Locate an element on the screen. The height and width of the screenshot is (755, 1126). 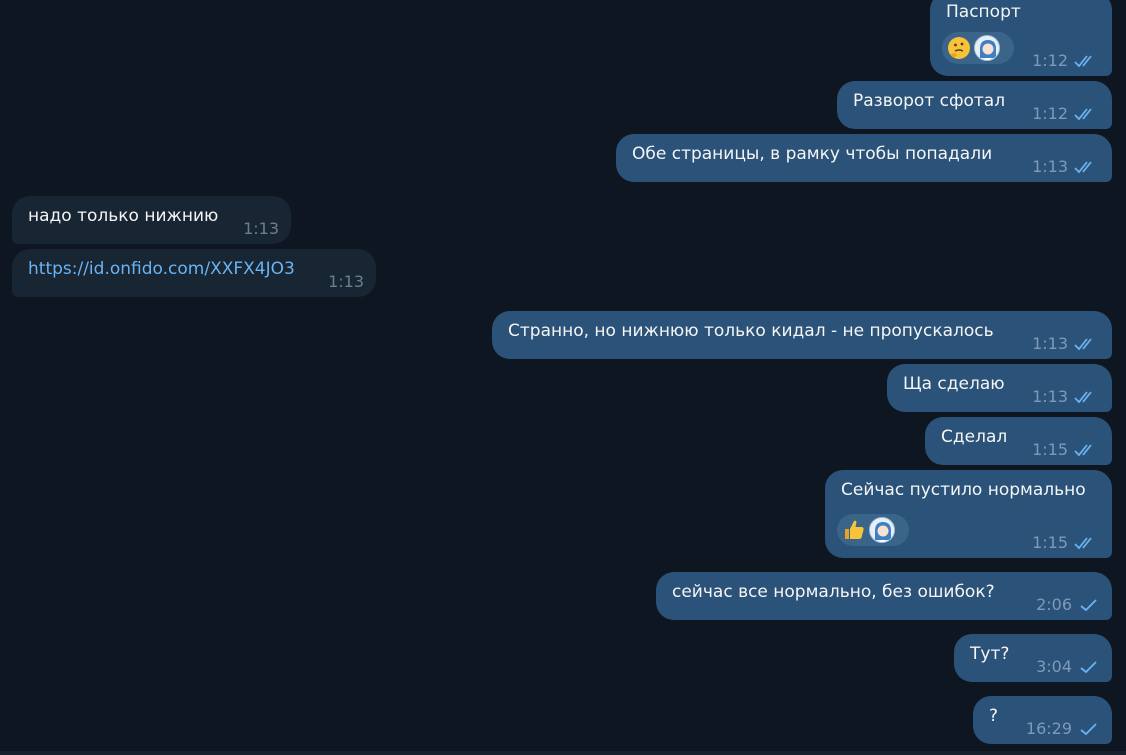
message-meta: 3:04 is located at coordinates (1068, 667).